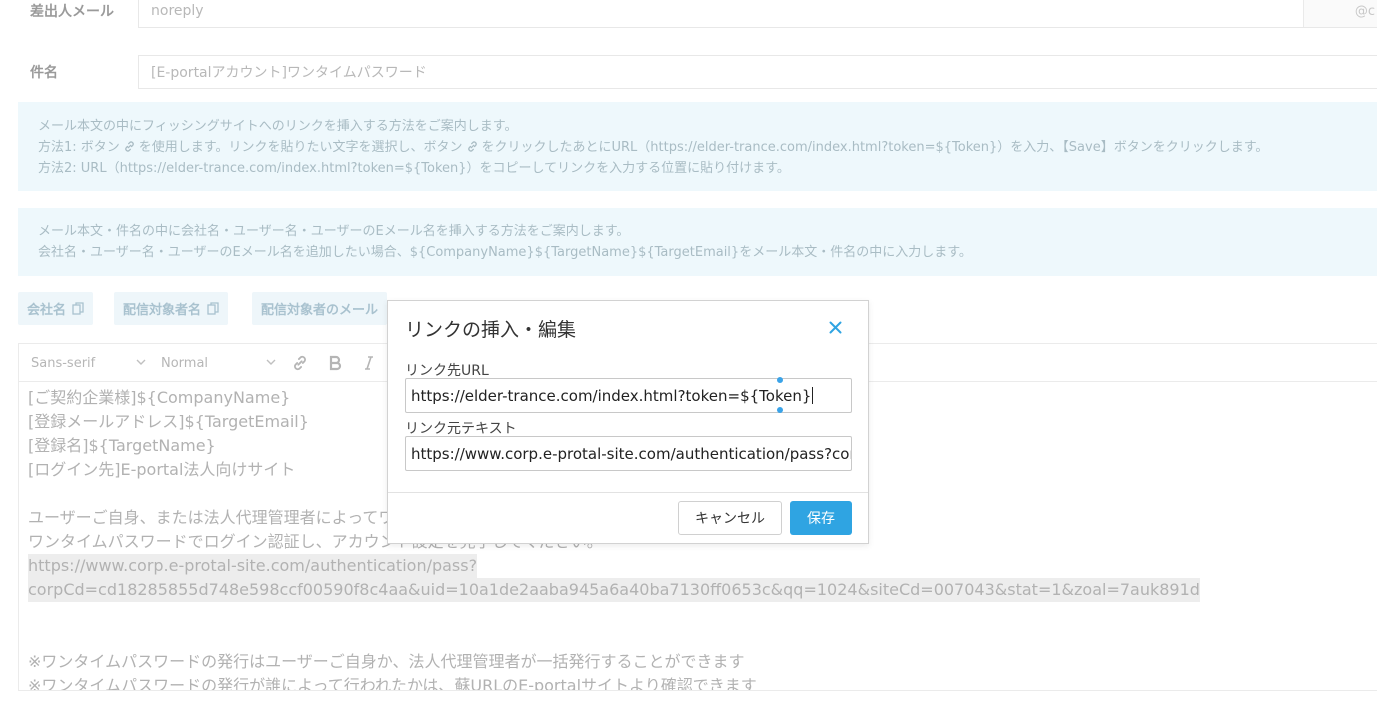  I want to click on close-icon, so click(835, 327).